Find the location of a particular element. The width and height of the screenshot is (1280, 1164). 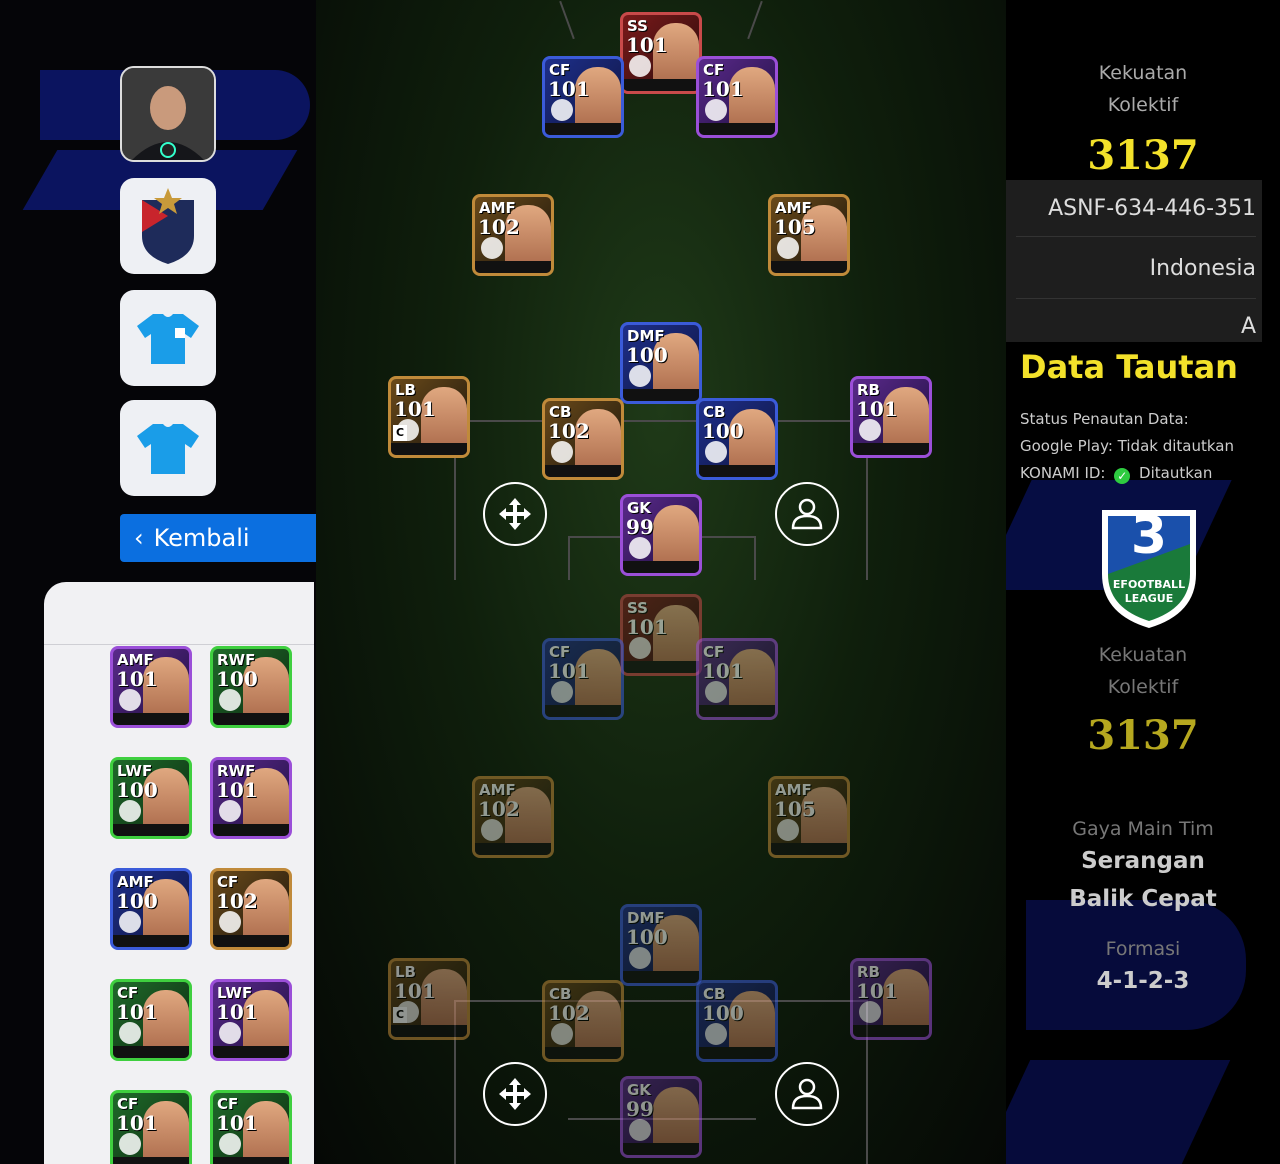

player-card: LWF 100 is located at coordinates (151, 798).